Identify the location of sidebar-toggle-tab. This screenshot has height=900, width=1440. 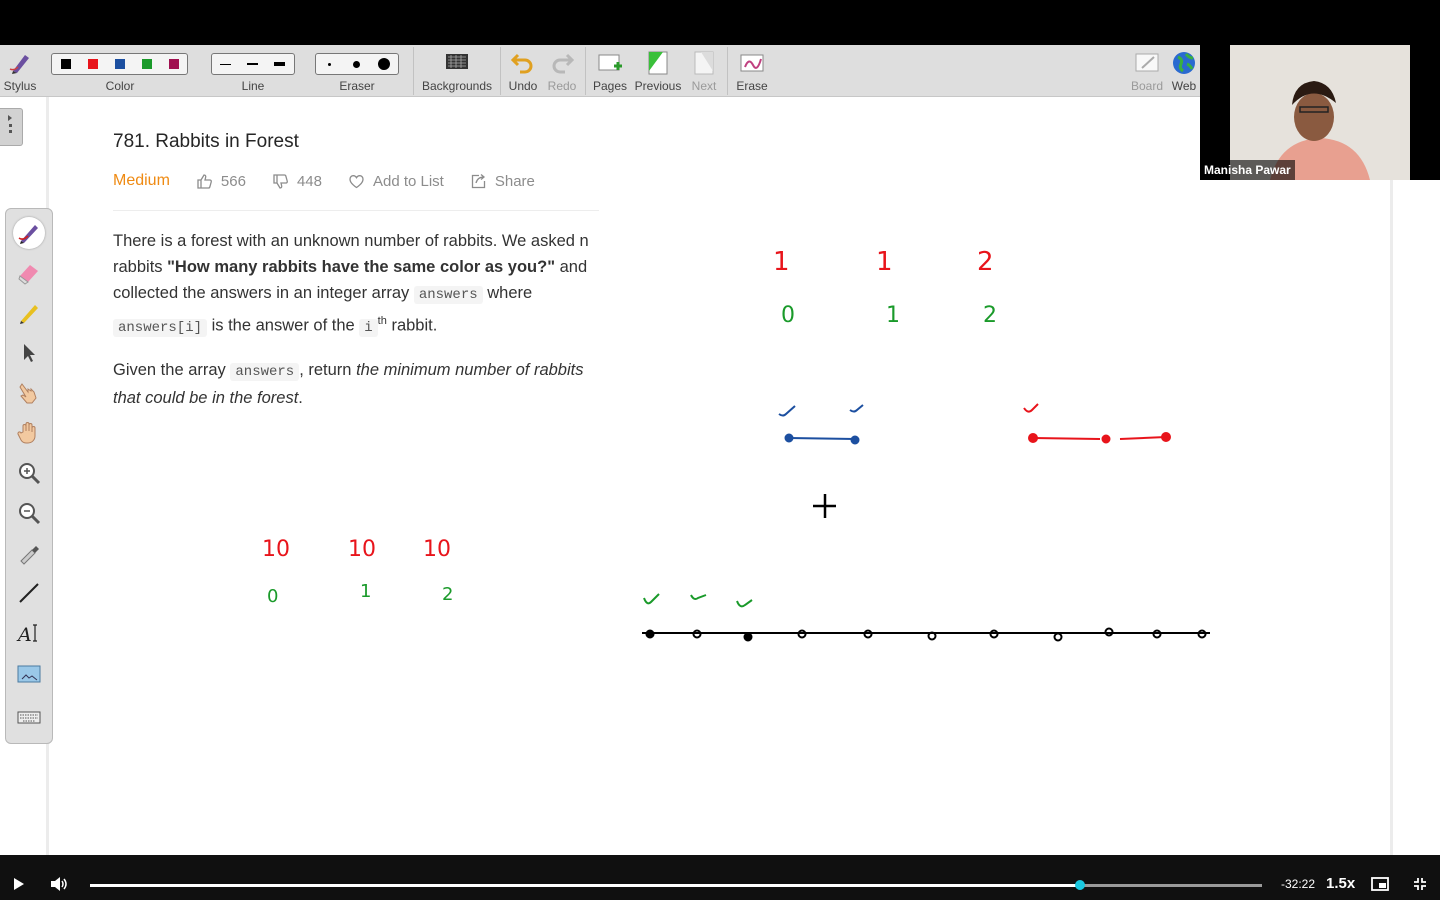
(11, 127).